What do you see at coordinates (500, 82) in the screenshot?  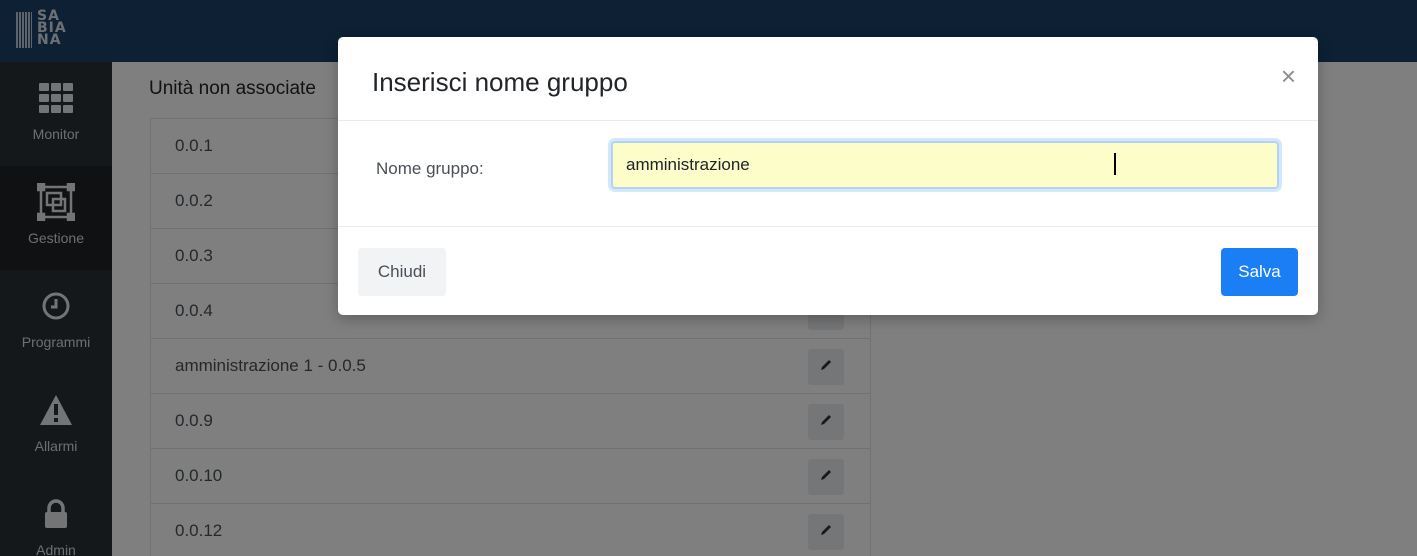 I see `modal-title: Inserisci nome gruppo` at bounding box center [500, 82].